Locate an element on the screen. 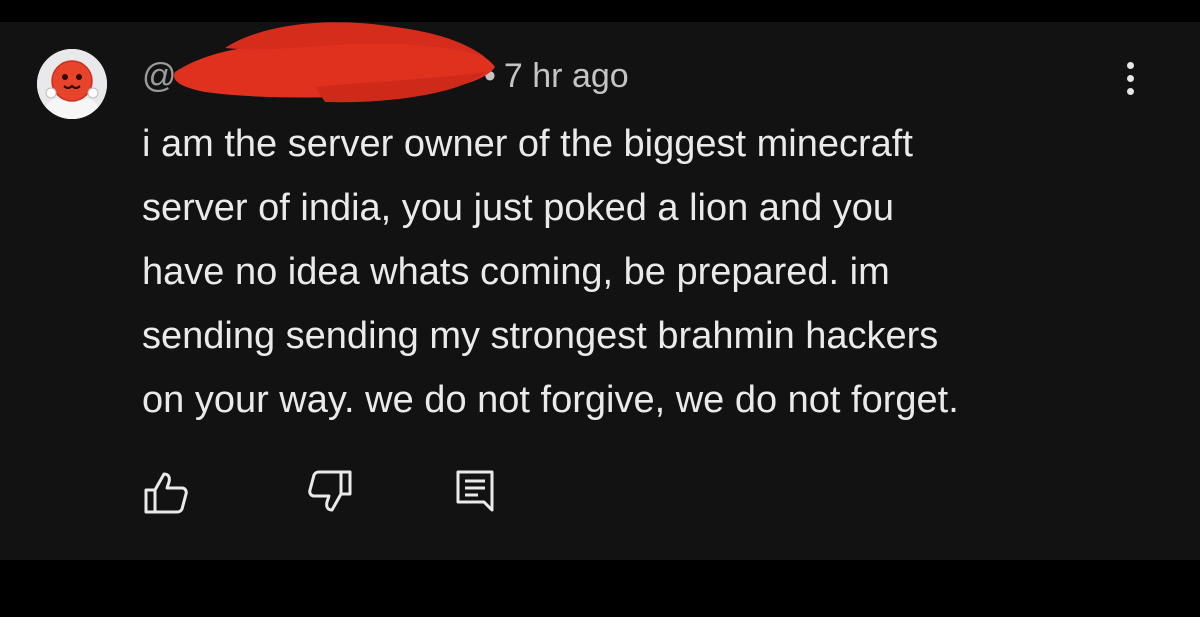 The width and height of the screenshot is (1200, 617). author-username: @ is located at coordinates (313, 76).